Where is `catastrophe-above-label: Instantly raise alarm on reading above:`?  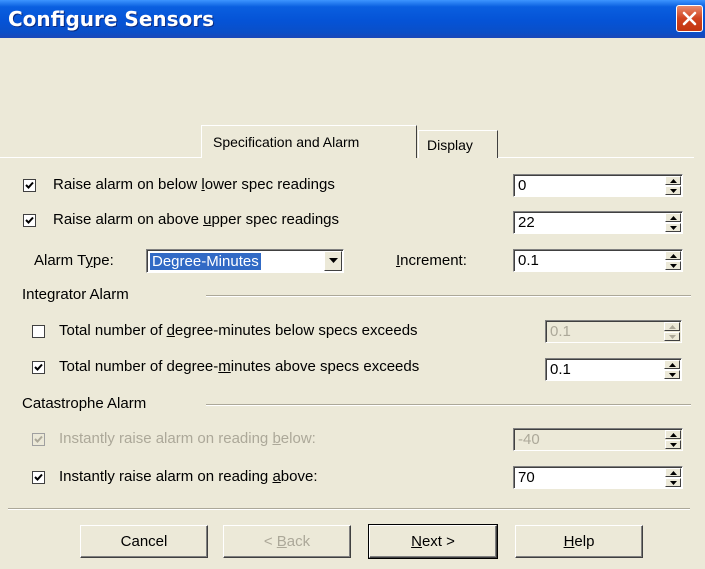 catastrophe-above-label: Instantly raise alarm on reading above: is located at coordinates (188, 476).